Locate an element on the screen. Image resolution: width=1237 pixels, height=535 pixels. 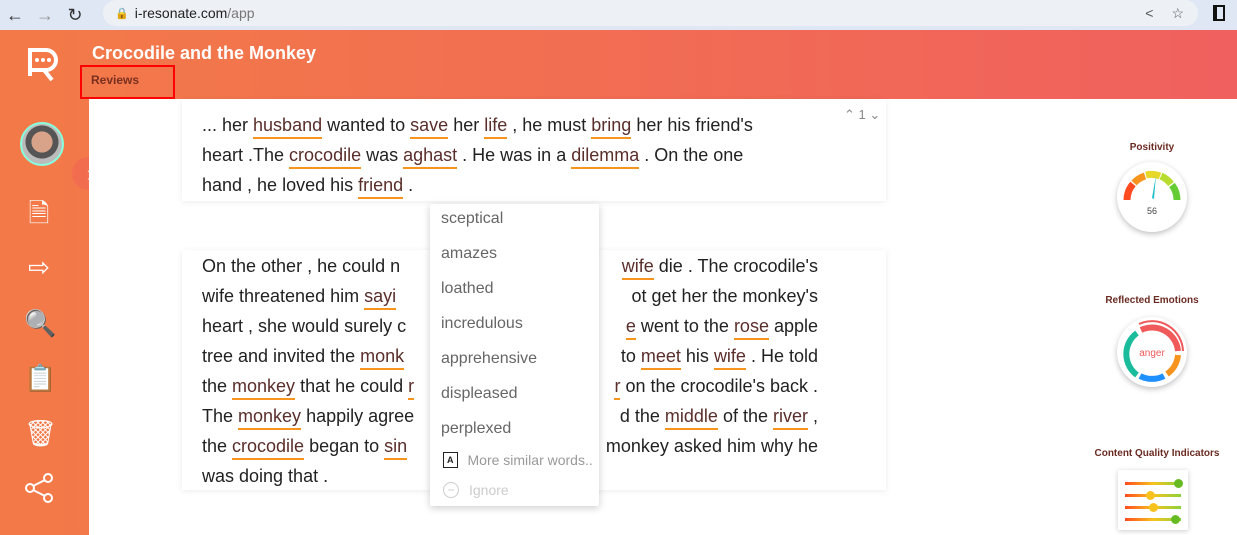
flagged-word: sin is located at coordinates (396, 448).